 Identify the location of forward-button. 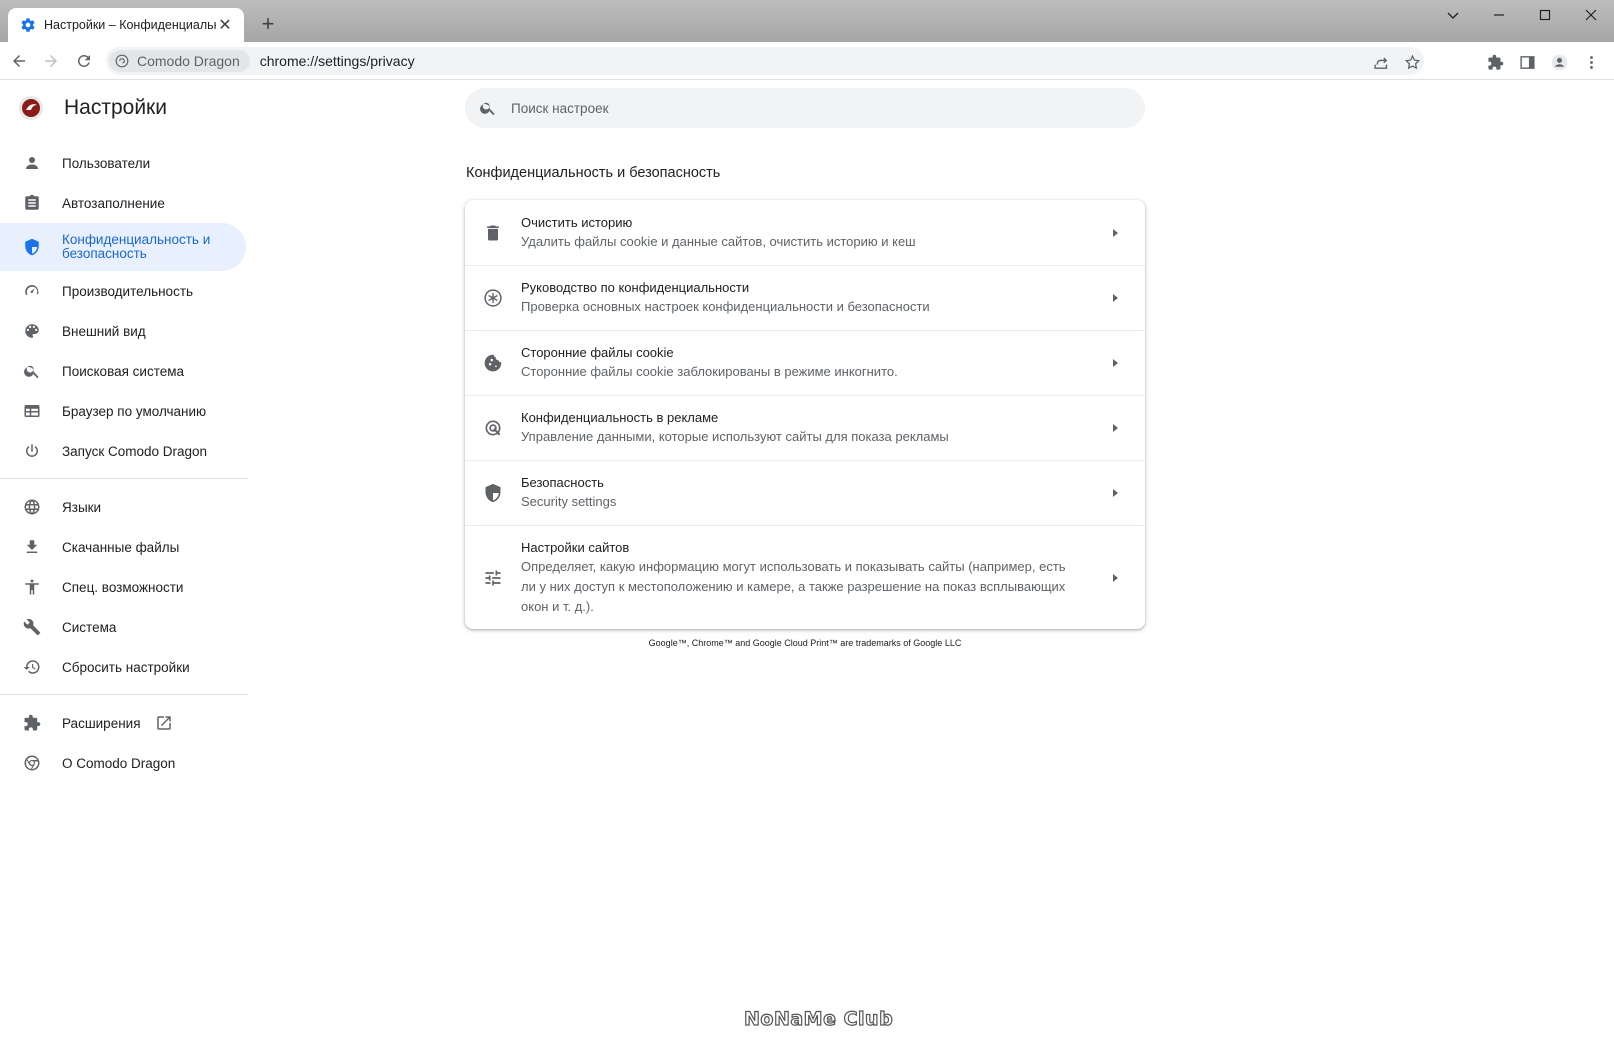
(51, 61).